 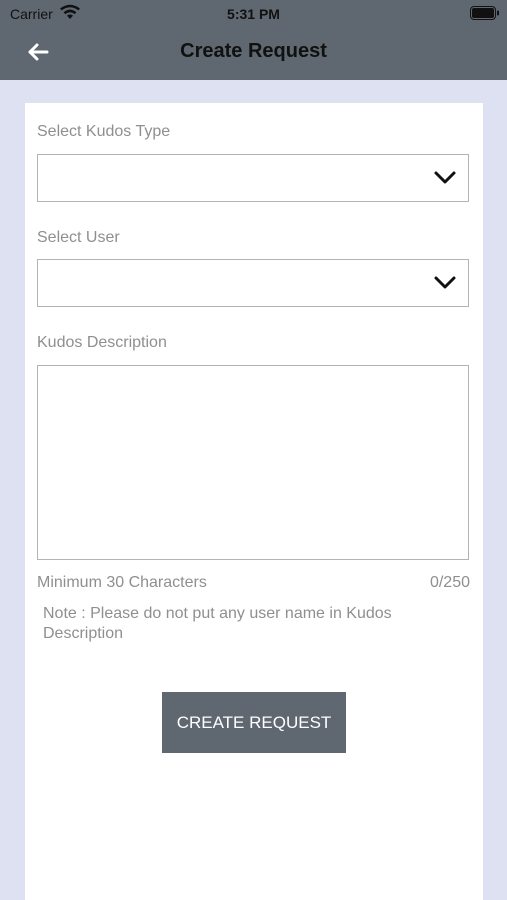 I want to click on status-time: 5:31 PM, so click(x=253, y=14).